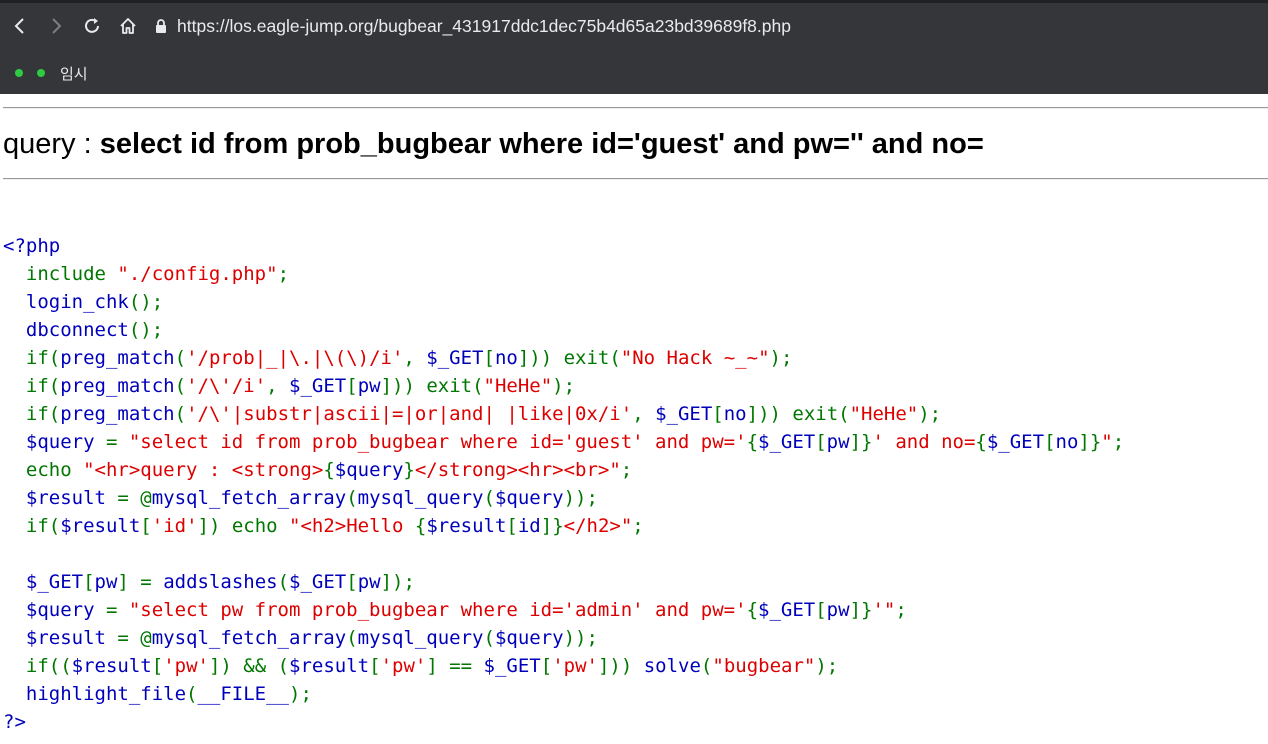  Describe the element at coordinates (563, 302) in the screenshot. I see `code-line: login_chk();` at that location.